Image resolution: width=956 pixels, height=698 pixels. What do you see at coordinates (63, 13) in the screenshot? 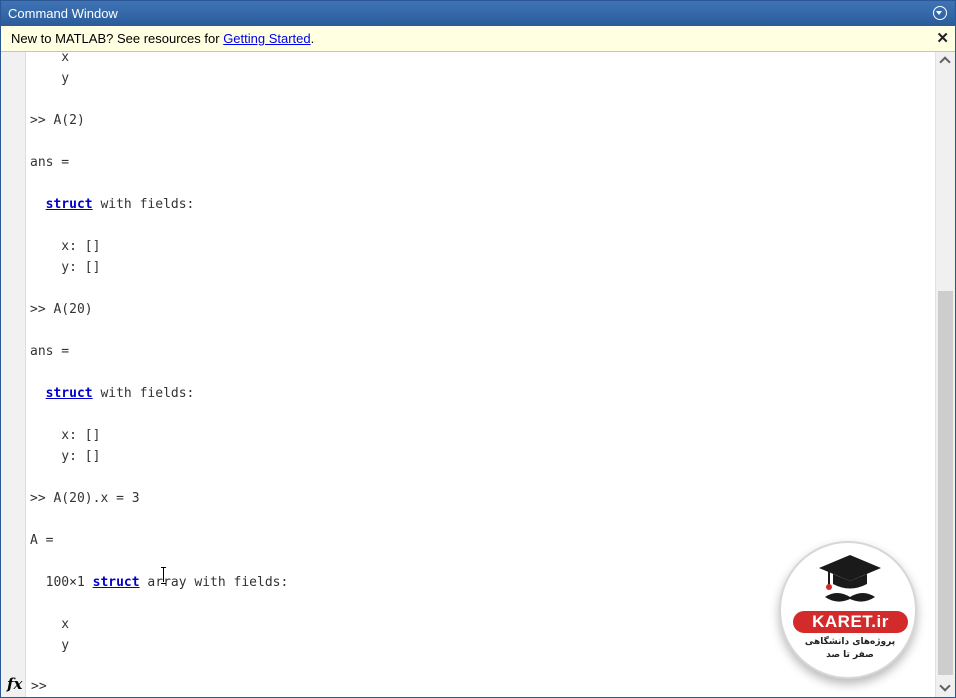
I see `window-title: Command Window` at bounding box center [63, 13].